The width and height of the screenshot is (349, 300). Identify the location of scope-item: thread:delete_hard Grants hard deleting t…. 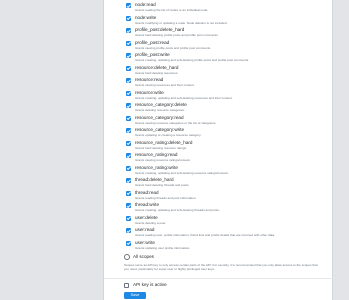
(226, 183).